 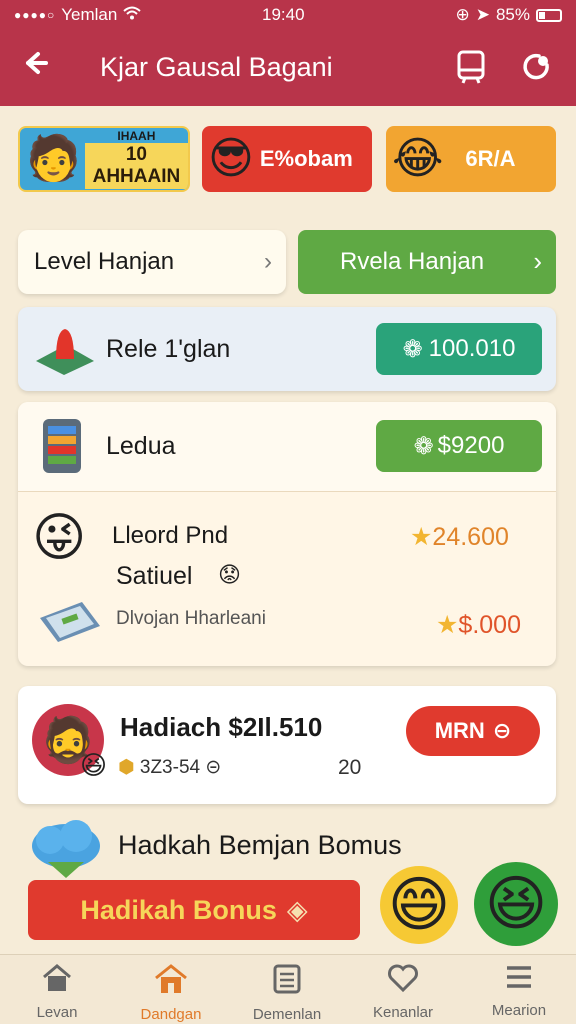 I want to click on battery-icon, so click(x=549, y=15).